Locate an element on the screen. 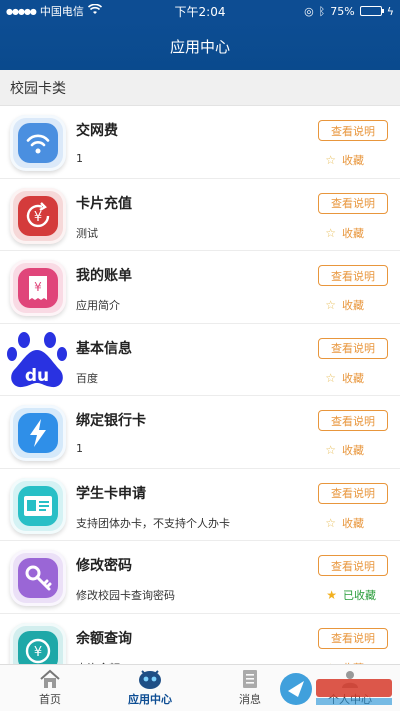 The height and width of the screenshot is (711, 400). person-icon is located at coordinates (350, 679).